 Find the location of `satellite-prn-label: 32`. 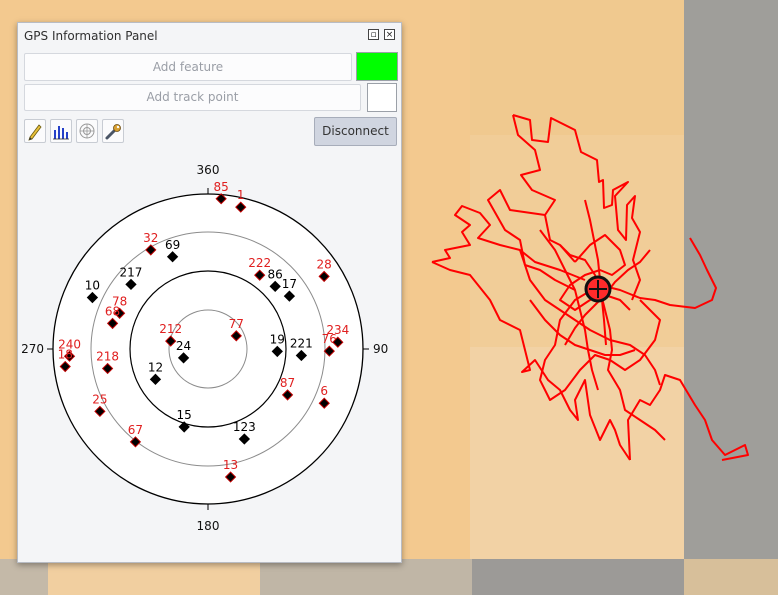

satellite-prn-label: 32 is located at coordinates (150, 238).